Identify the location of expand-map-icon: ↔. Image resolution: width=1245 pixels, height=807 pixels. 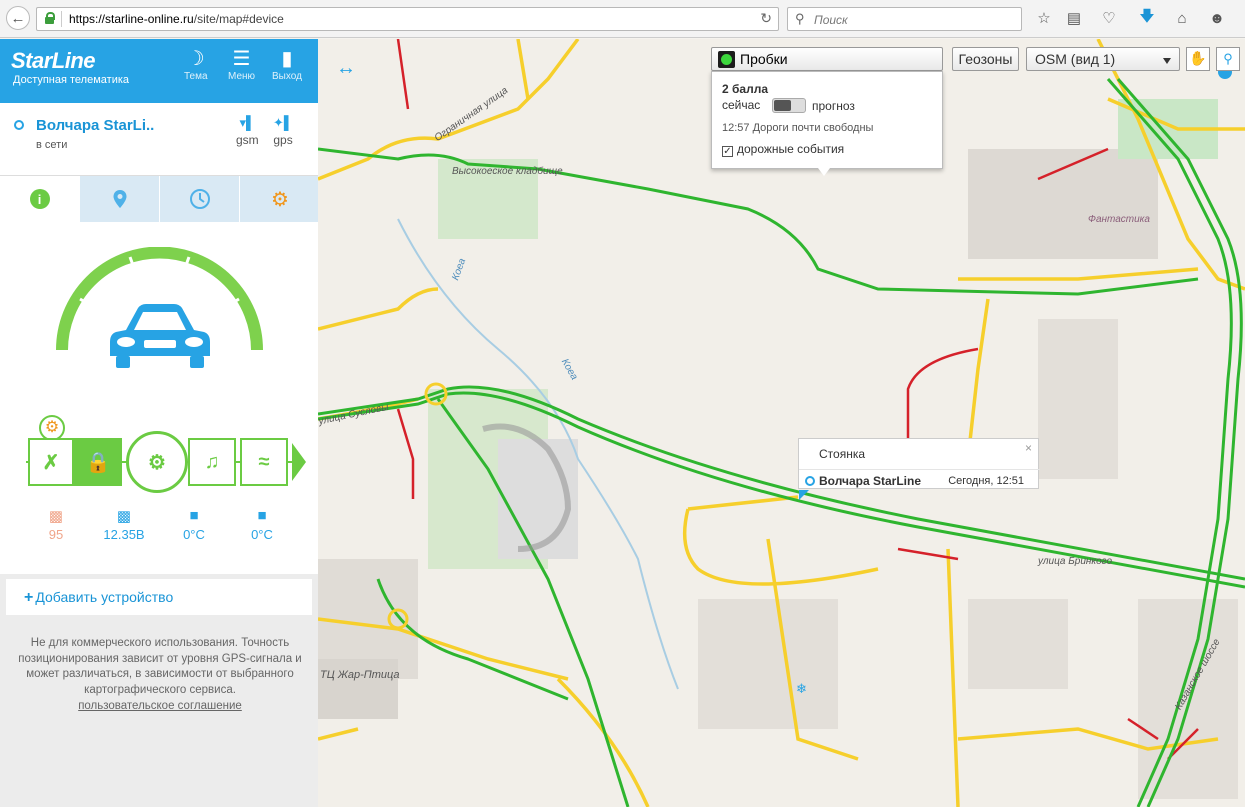
(346, 68).